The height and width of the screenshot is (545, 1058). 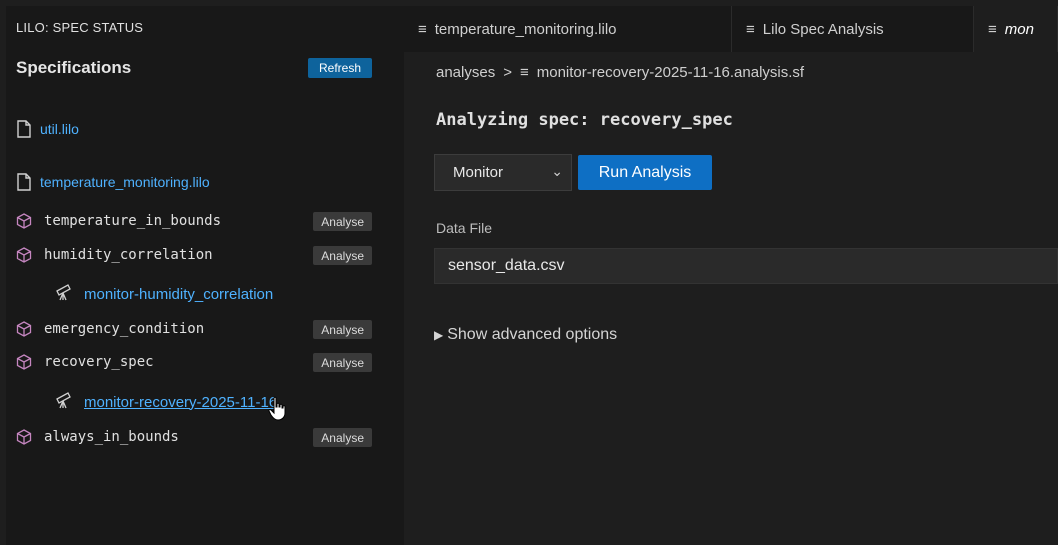 I want to click on spec-item-temperature-in-bounds: temperature_in_bounds Analyse, so click(x=194, y=221).